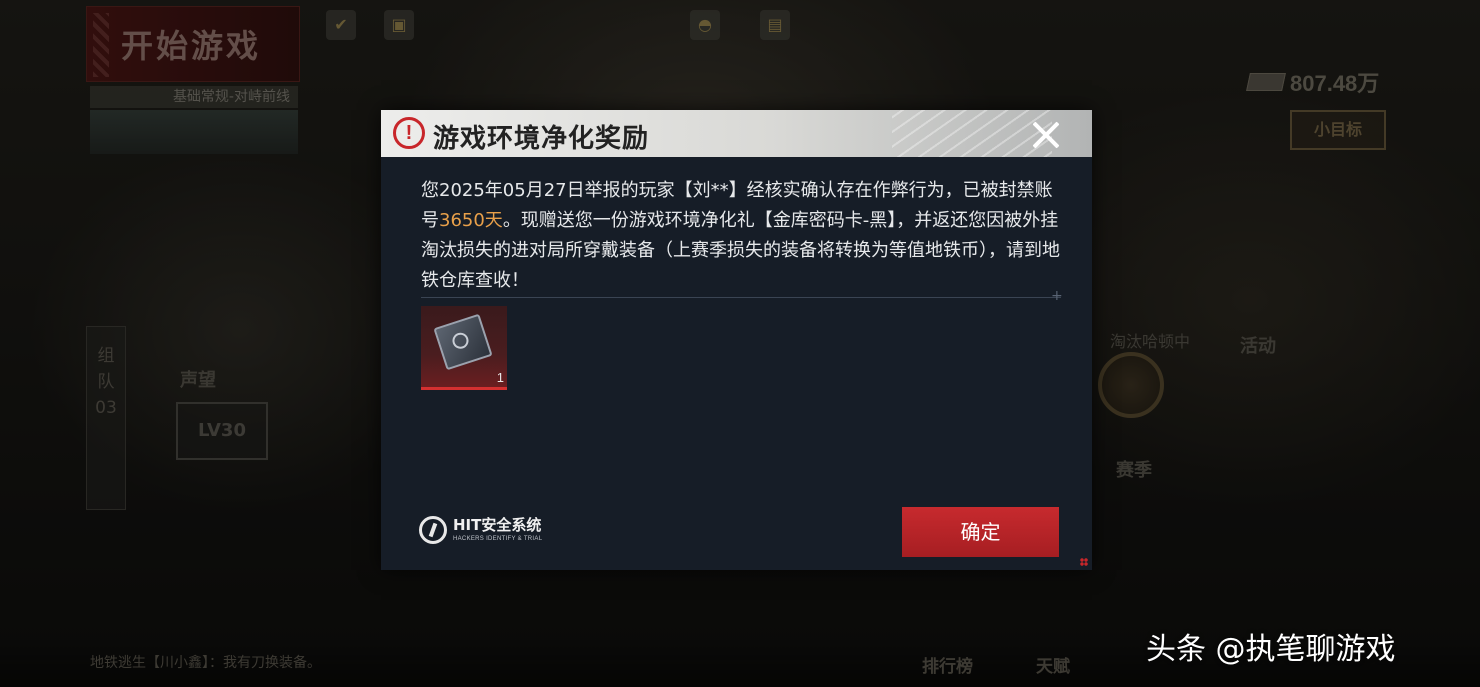 The width and height of the screenshot is (1480, 687). Describe the element at coordinates (497, 525) in the screenshot. I see `security-logo-name: HIT安全系统` at that location.